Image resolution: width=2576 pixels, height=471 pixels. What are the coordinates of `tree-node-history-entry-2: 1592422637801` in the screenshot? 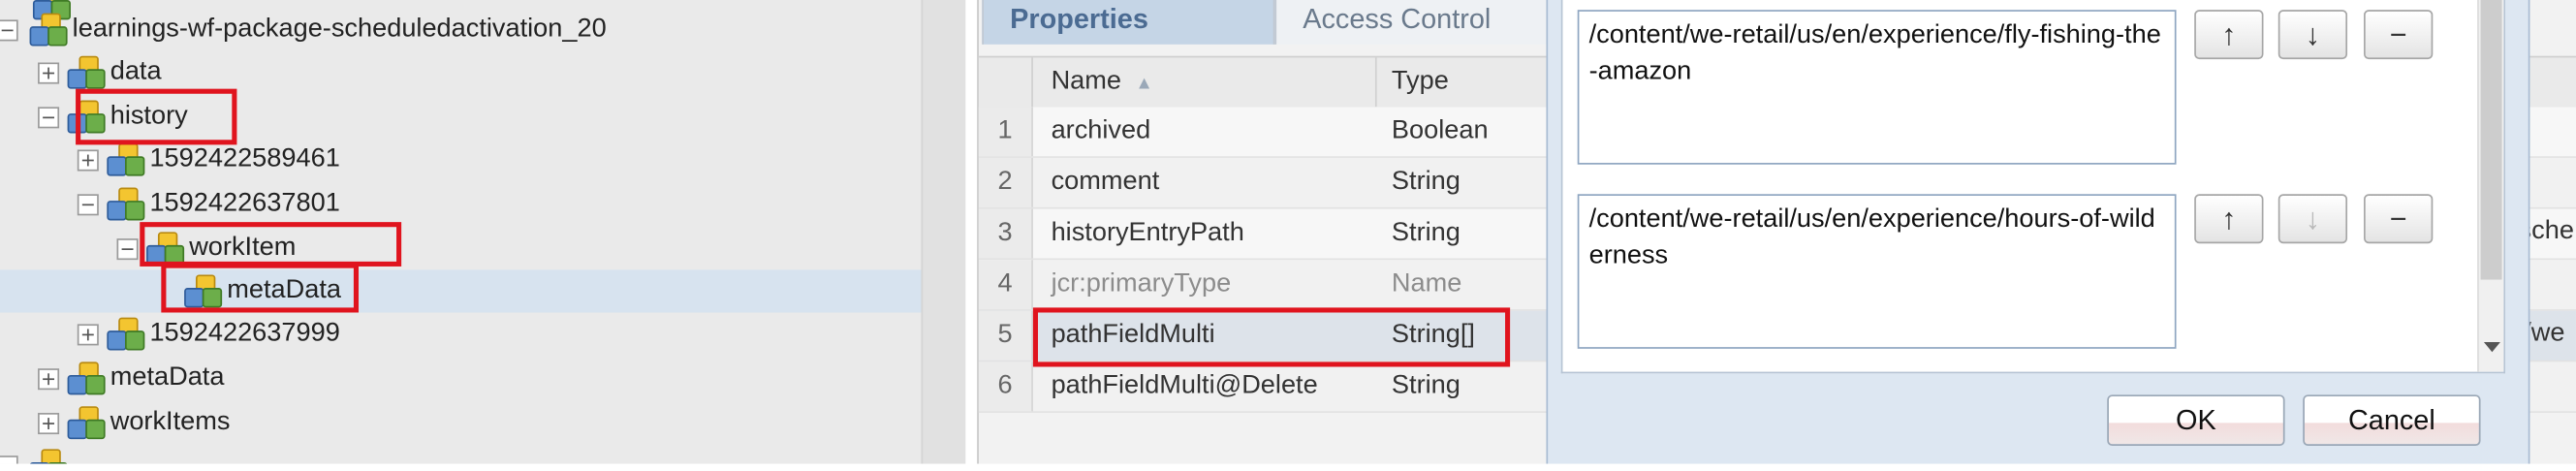 It's located at (460, 203).